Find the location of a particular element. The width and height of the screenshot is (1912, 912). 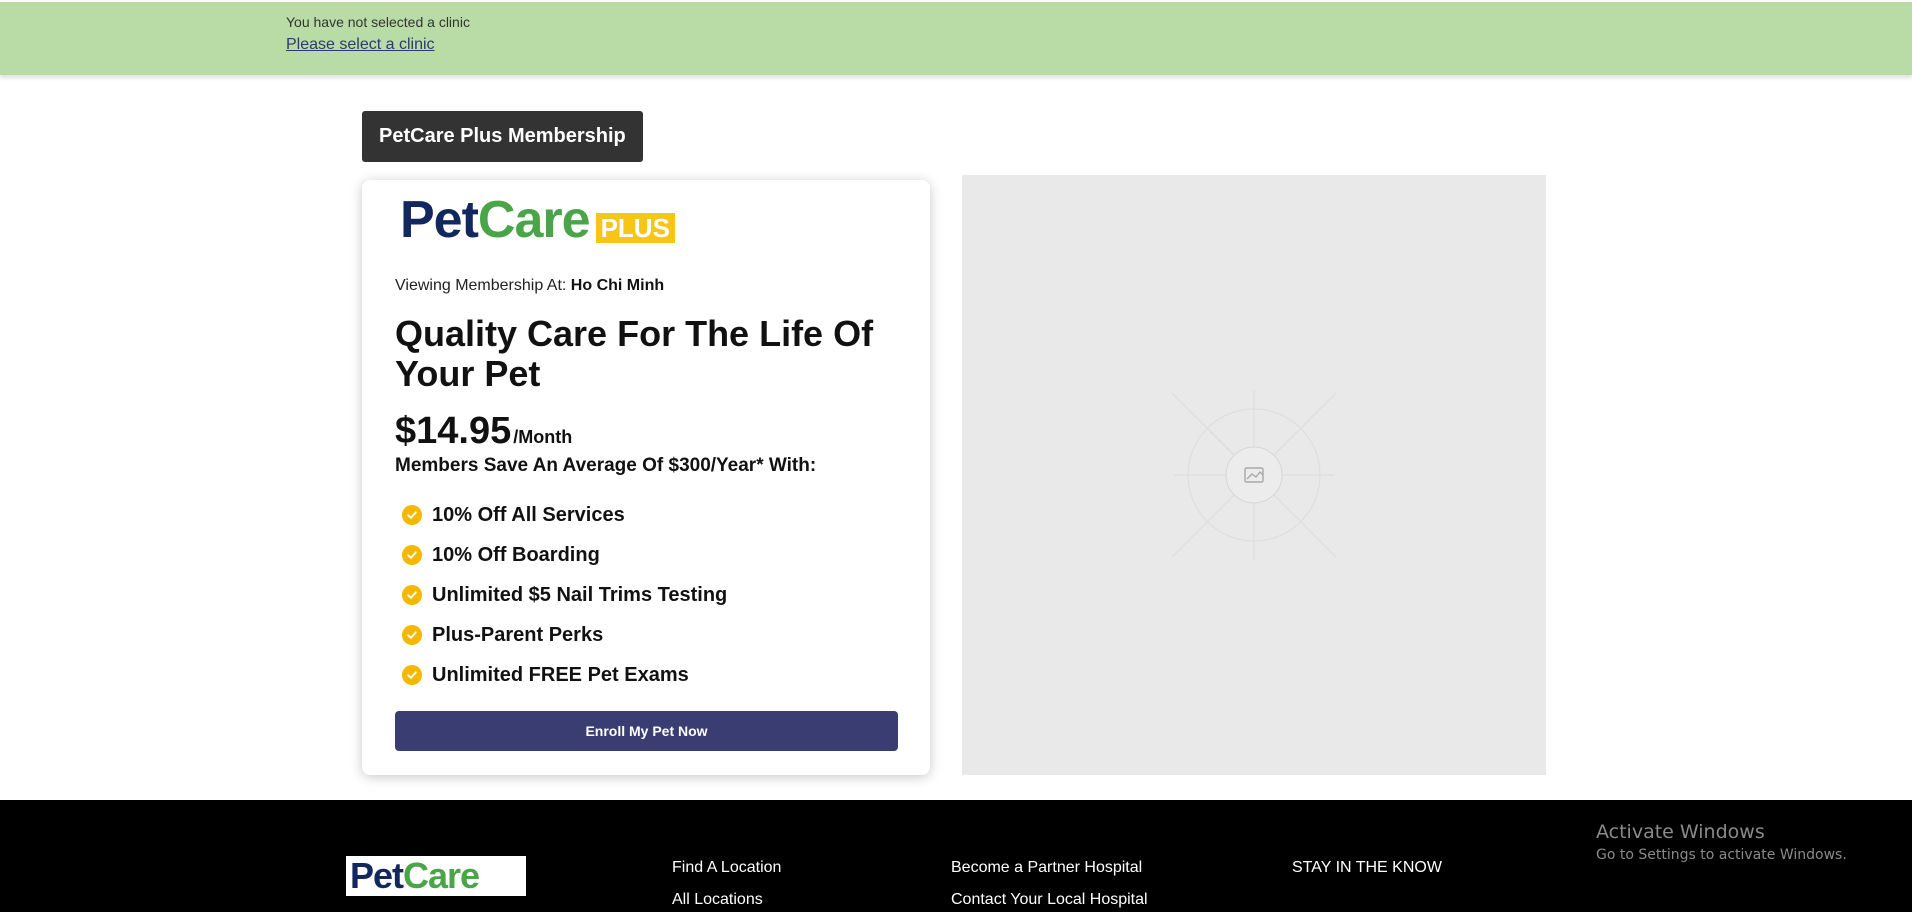

benefit-item: 10% Off All Services is located at coordinates (564, 515).